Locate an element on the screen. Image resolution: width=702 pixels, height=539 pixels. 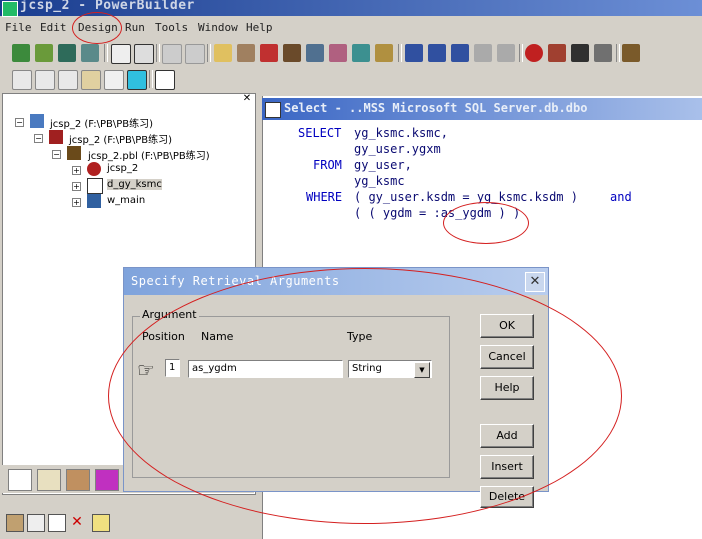
menu-help: Help is located at coordinates (259, 27).